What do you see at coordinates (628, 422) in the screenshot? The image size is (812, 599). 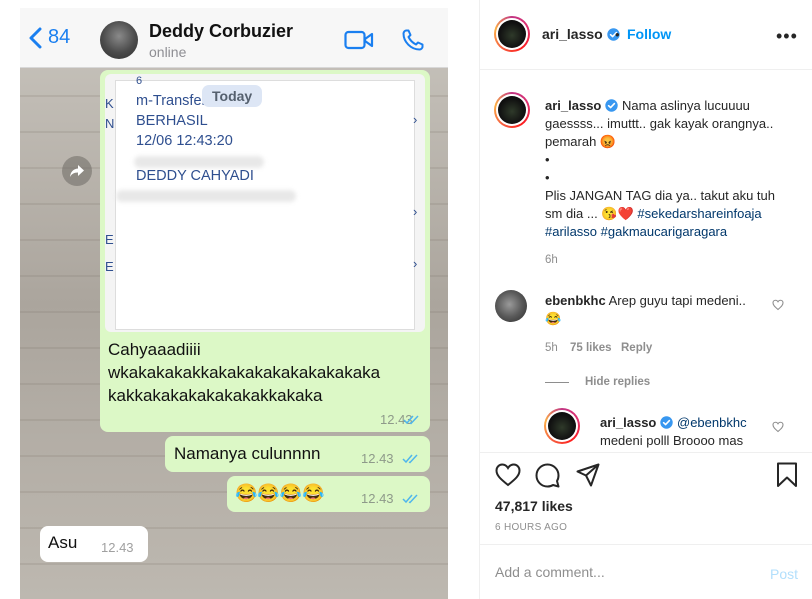 I see `reply-username: ari_lasso` at bounding box center [628, 422].